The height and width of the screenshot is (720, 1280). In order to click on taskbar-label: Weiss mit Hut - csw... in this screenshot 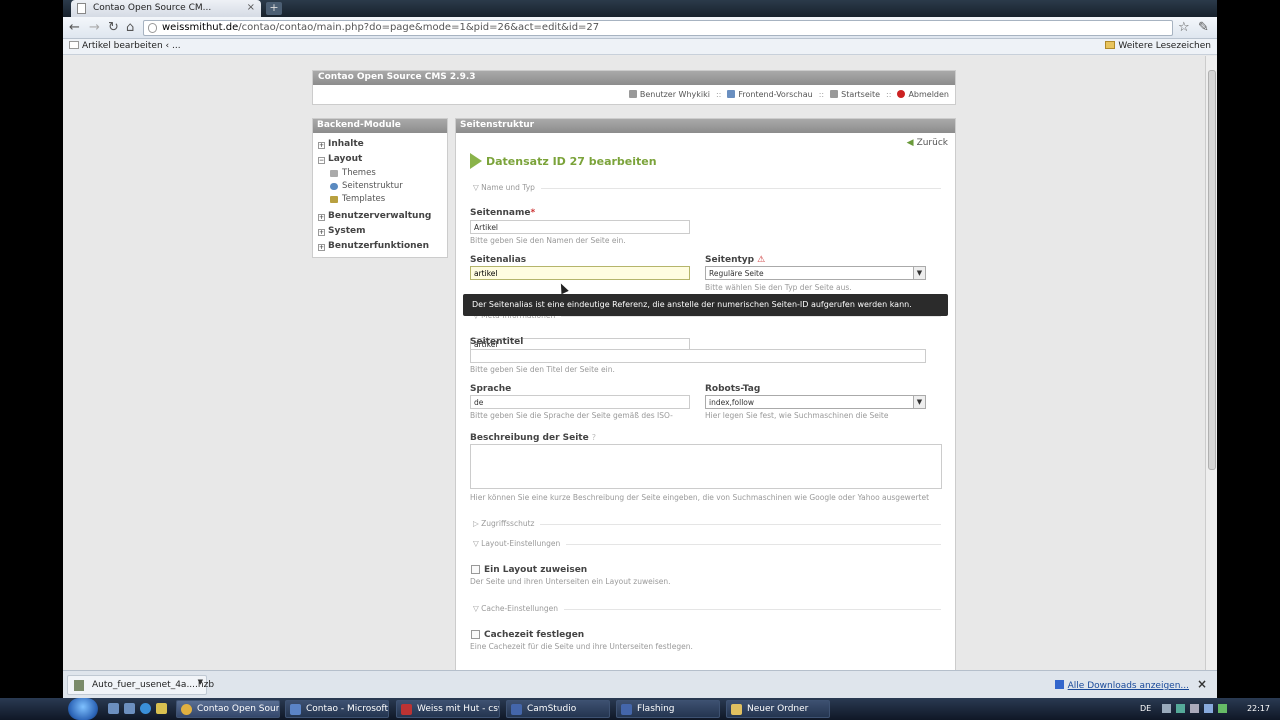, I will do `click(458, 709)`.